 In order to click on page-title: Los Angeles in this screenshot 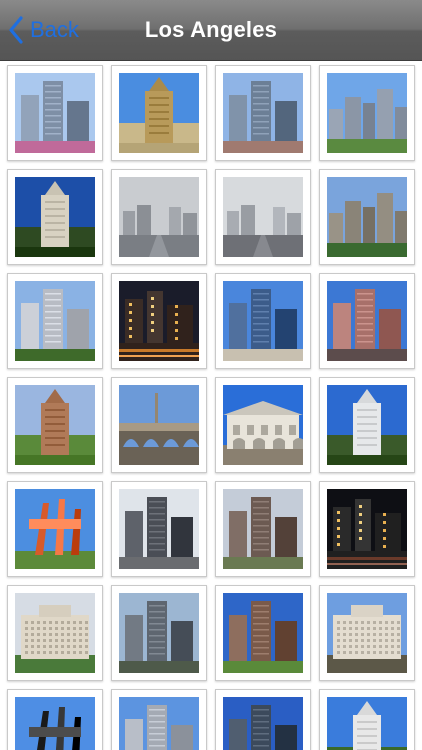, I will do `click(211, 29)`.